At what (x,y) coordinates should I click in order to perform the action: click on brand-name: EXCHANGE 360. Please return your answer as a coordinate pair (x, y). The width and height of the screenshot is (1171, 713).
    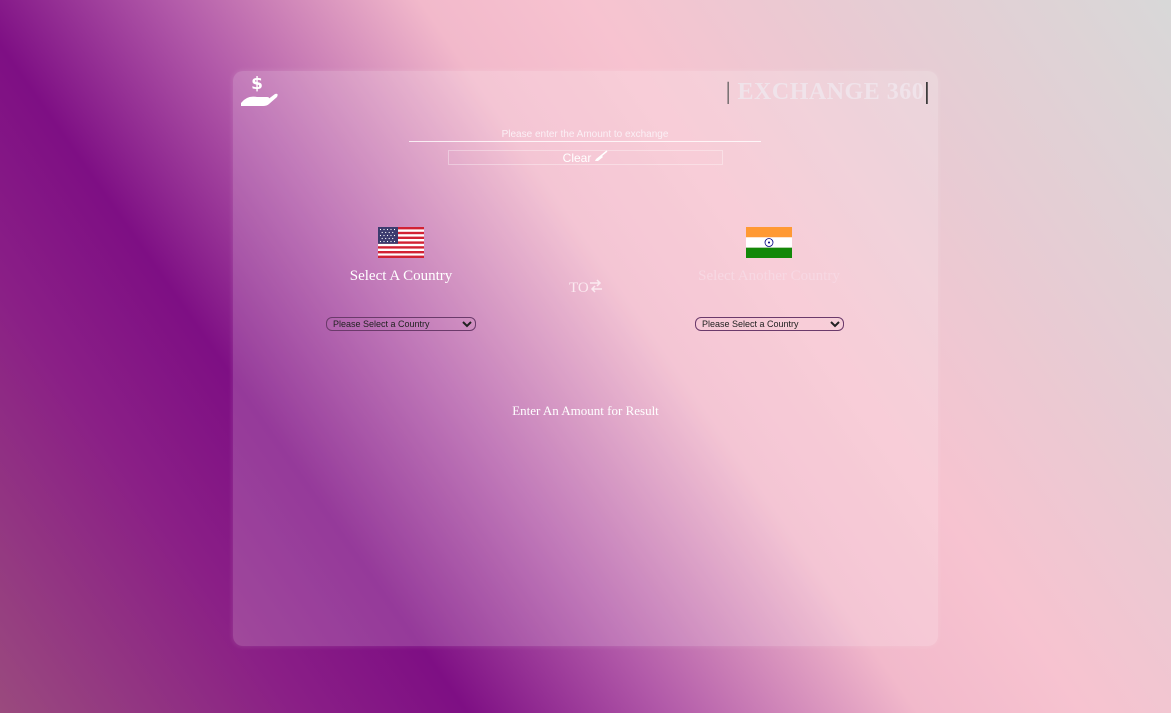
    Looking at the image, I should click on (831, 92).